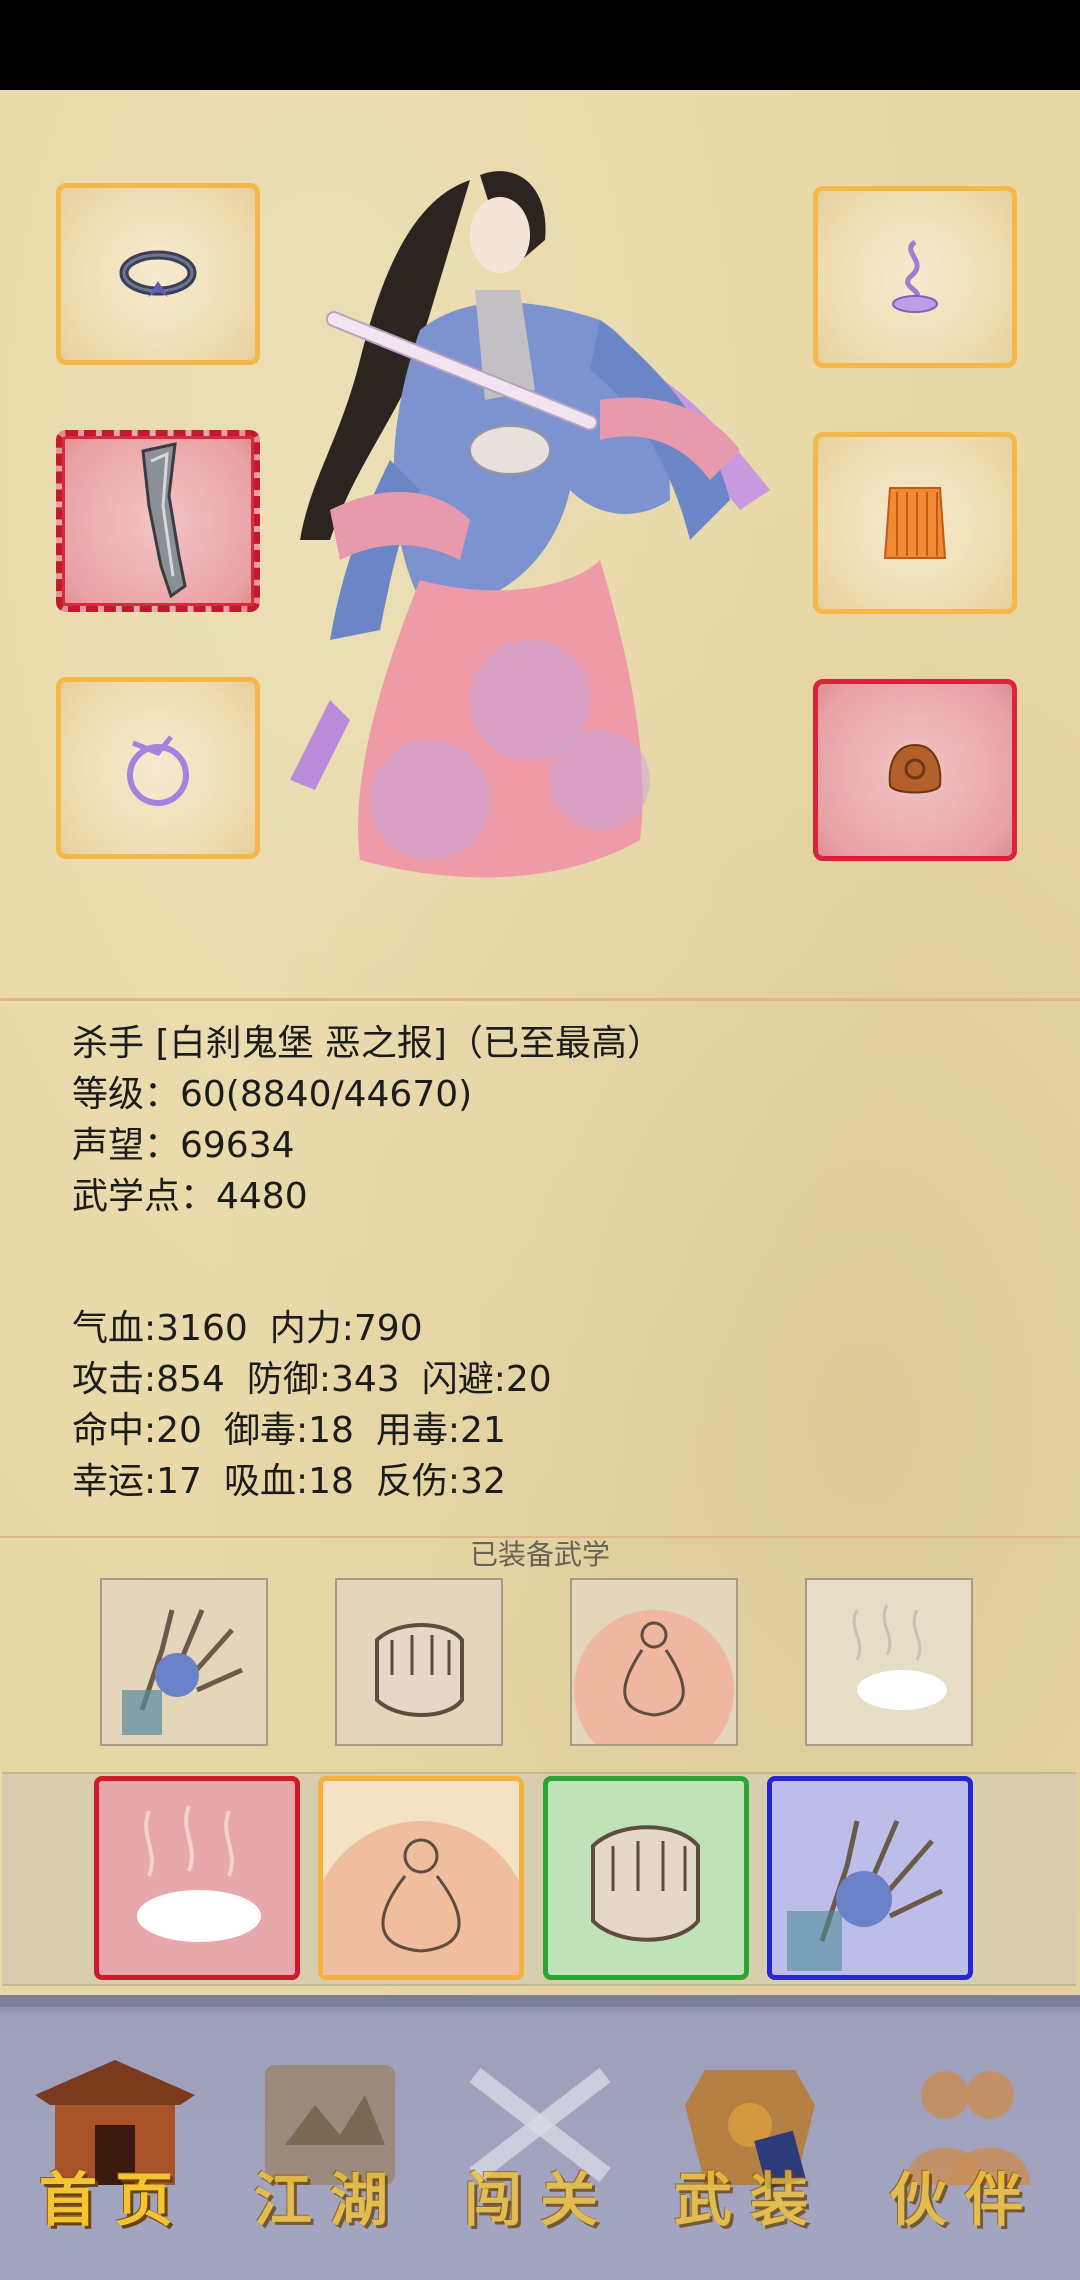 The height and width of the screenshot is (2280, 1080). I want to click on attr-hp: 气血:3160, so click(160, 1328).